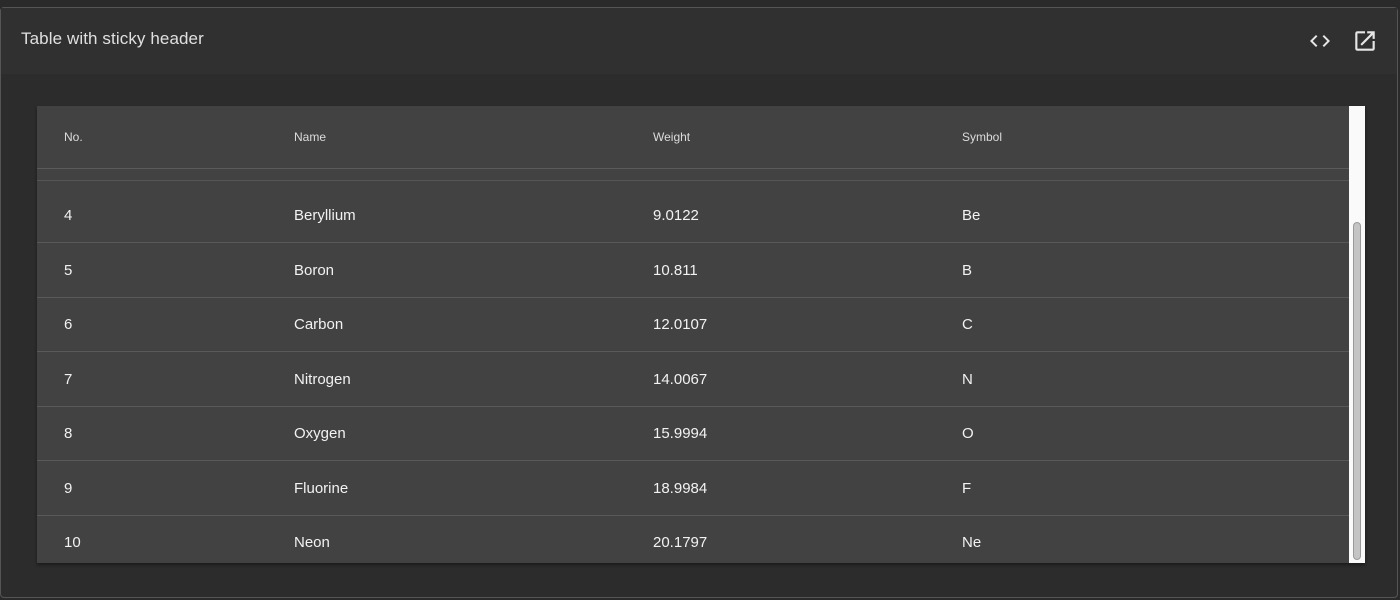 This screenshot has height=600, width=1400. What do you see at coordinates (972, 542) in the screenshot?
I see `cell-symbol: Ne` at bounding box center [972, 542].